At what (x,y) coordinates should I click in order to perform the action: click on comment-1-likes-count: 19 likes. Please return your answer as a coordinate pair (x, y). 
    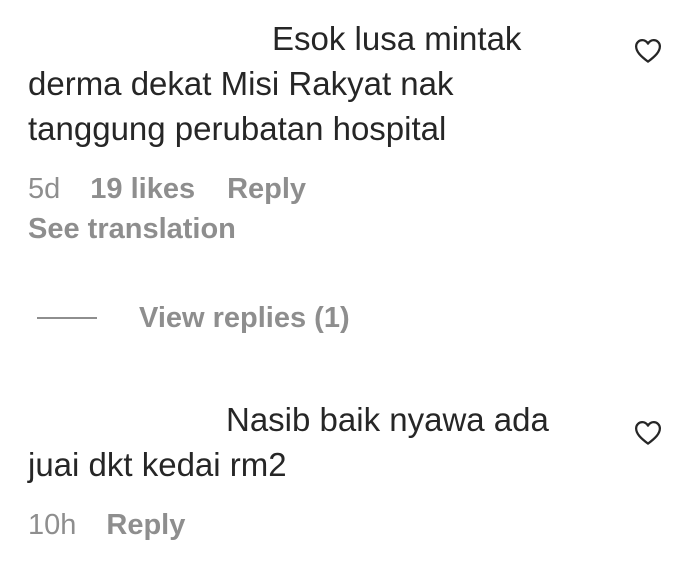
    Looking at the image, I should click on (142, 189).